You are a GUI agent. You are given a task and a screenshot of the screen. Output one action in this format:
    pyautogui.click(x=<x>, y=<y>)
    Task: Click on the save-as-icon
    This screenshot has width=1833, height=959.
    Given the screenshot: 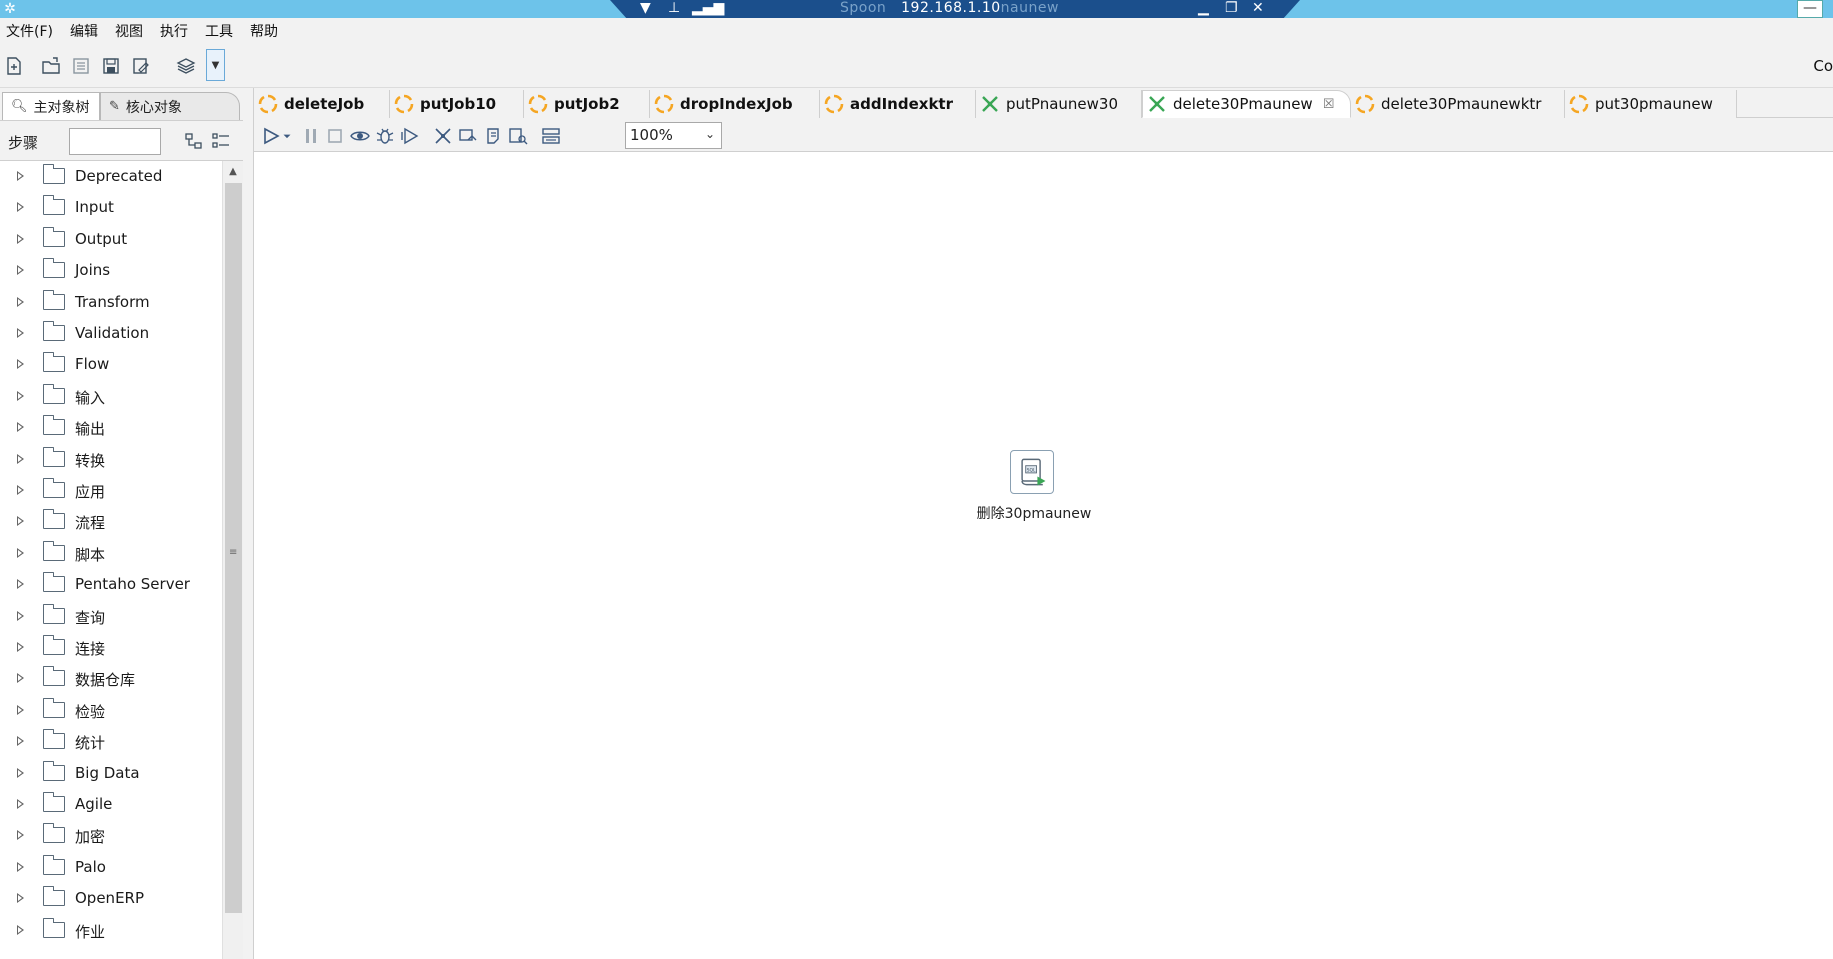 What is the action you would take?
    pyautogui.click(x=141, y=66)
    